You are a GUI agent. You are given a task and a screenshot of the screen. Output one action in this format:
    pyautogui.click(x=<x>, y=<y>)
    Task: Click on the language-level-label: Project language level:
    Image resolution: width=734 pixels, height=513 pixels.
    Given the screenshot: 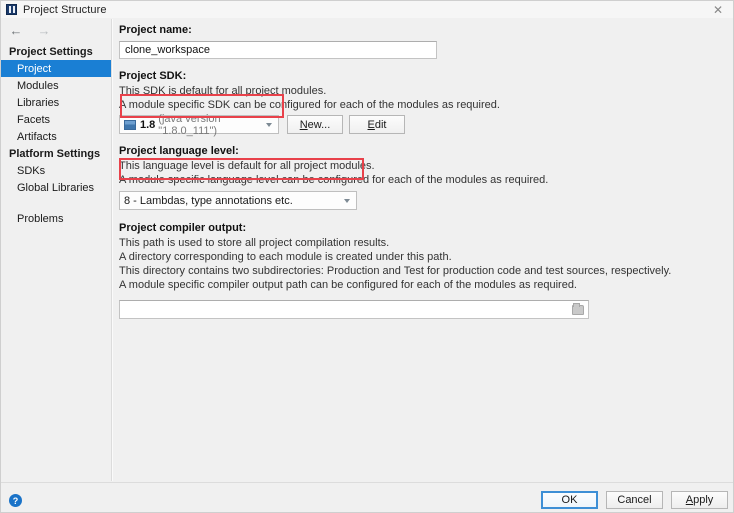 What is the action you would take?
    pyautogui.click(x=179, y=151)
    